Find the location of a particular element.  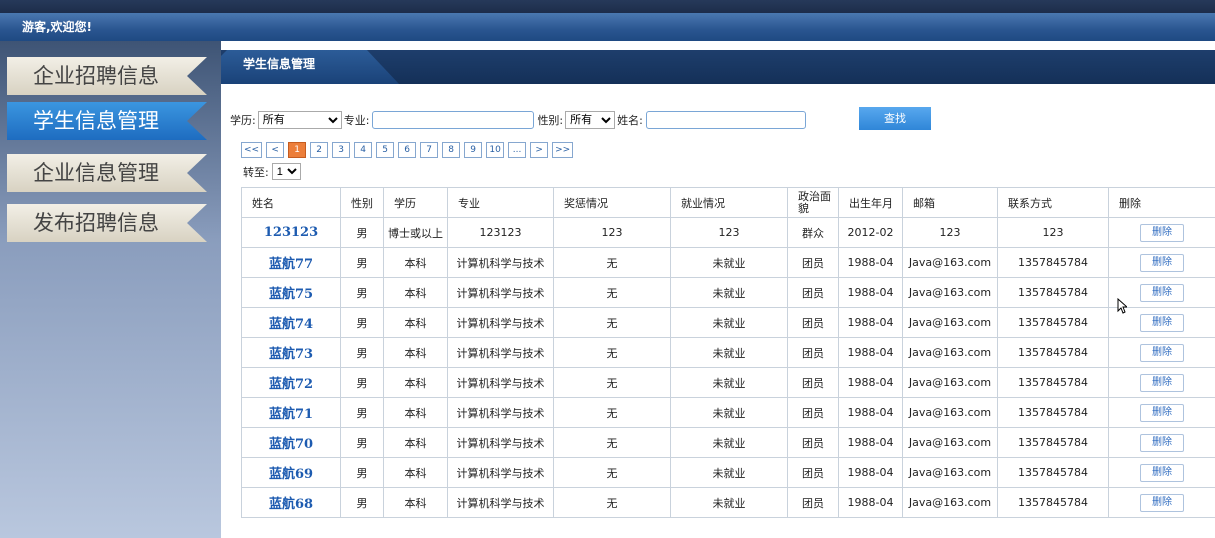

sidebar-item-company-management: 企业信息管理 is located at coordinates (107, 173).